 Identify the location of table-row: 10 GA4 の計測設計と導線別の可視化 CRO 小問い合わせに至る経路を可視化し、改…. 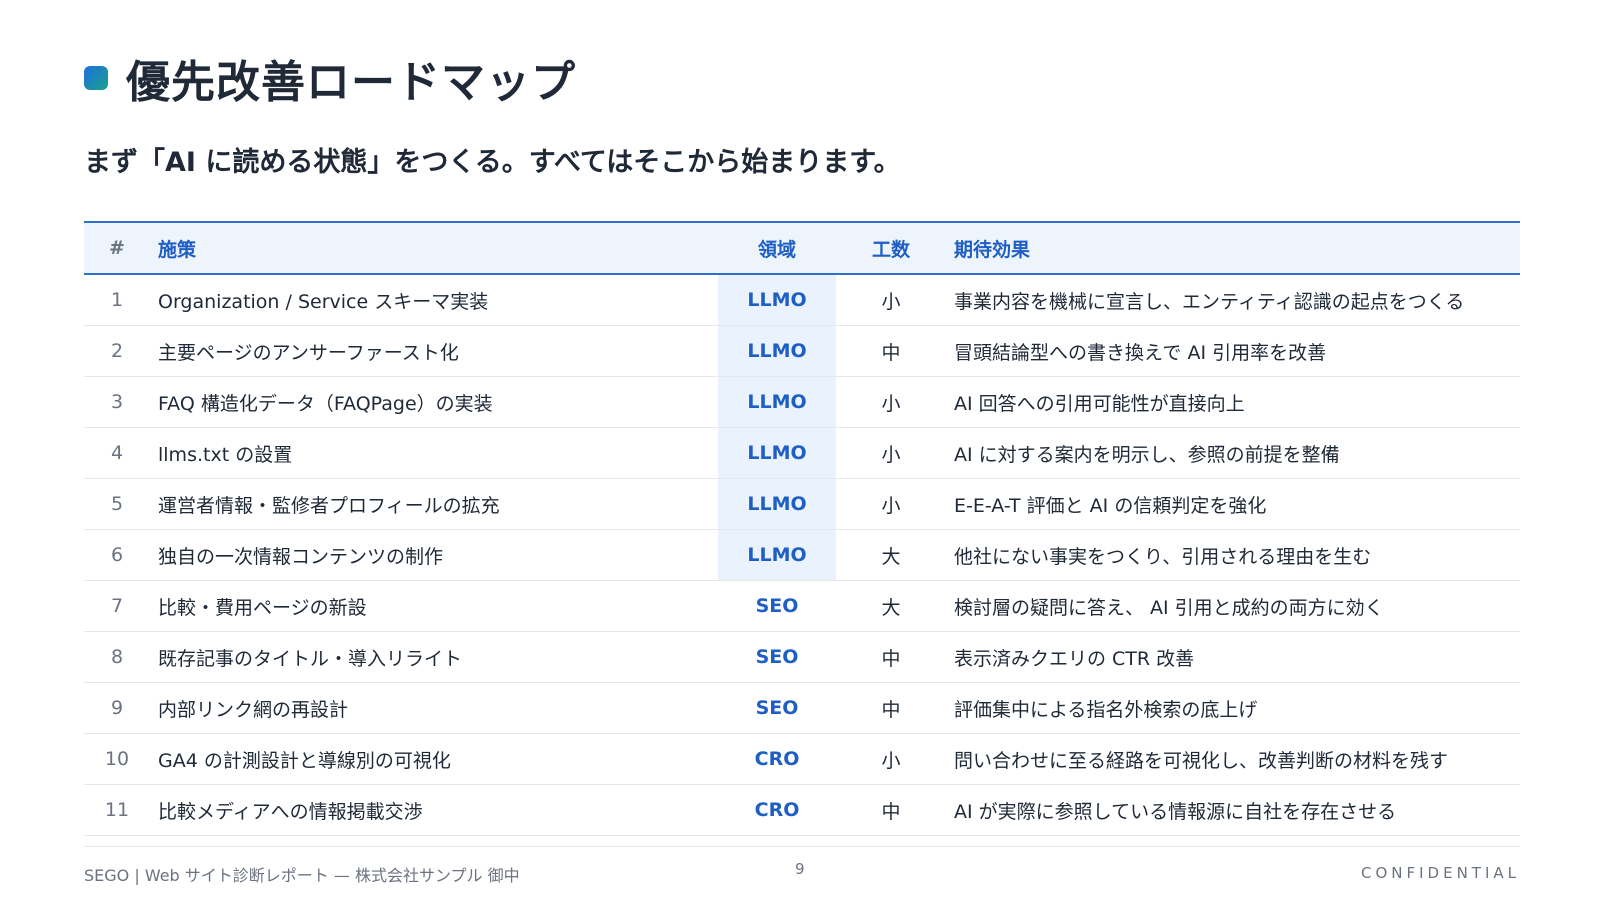
(802, 759).